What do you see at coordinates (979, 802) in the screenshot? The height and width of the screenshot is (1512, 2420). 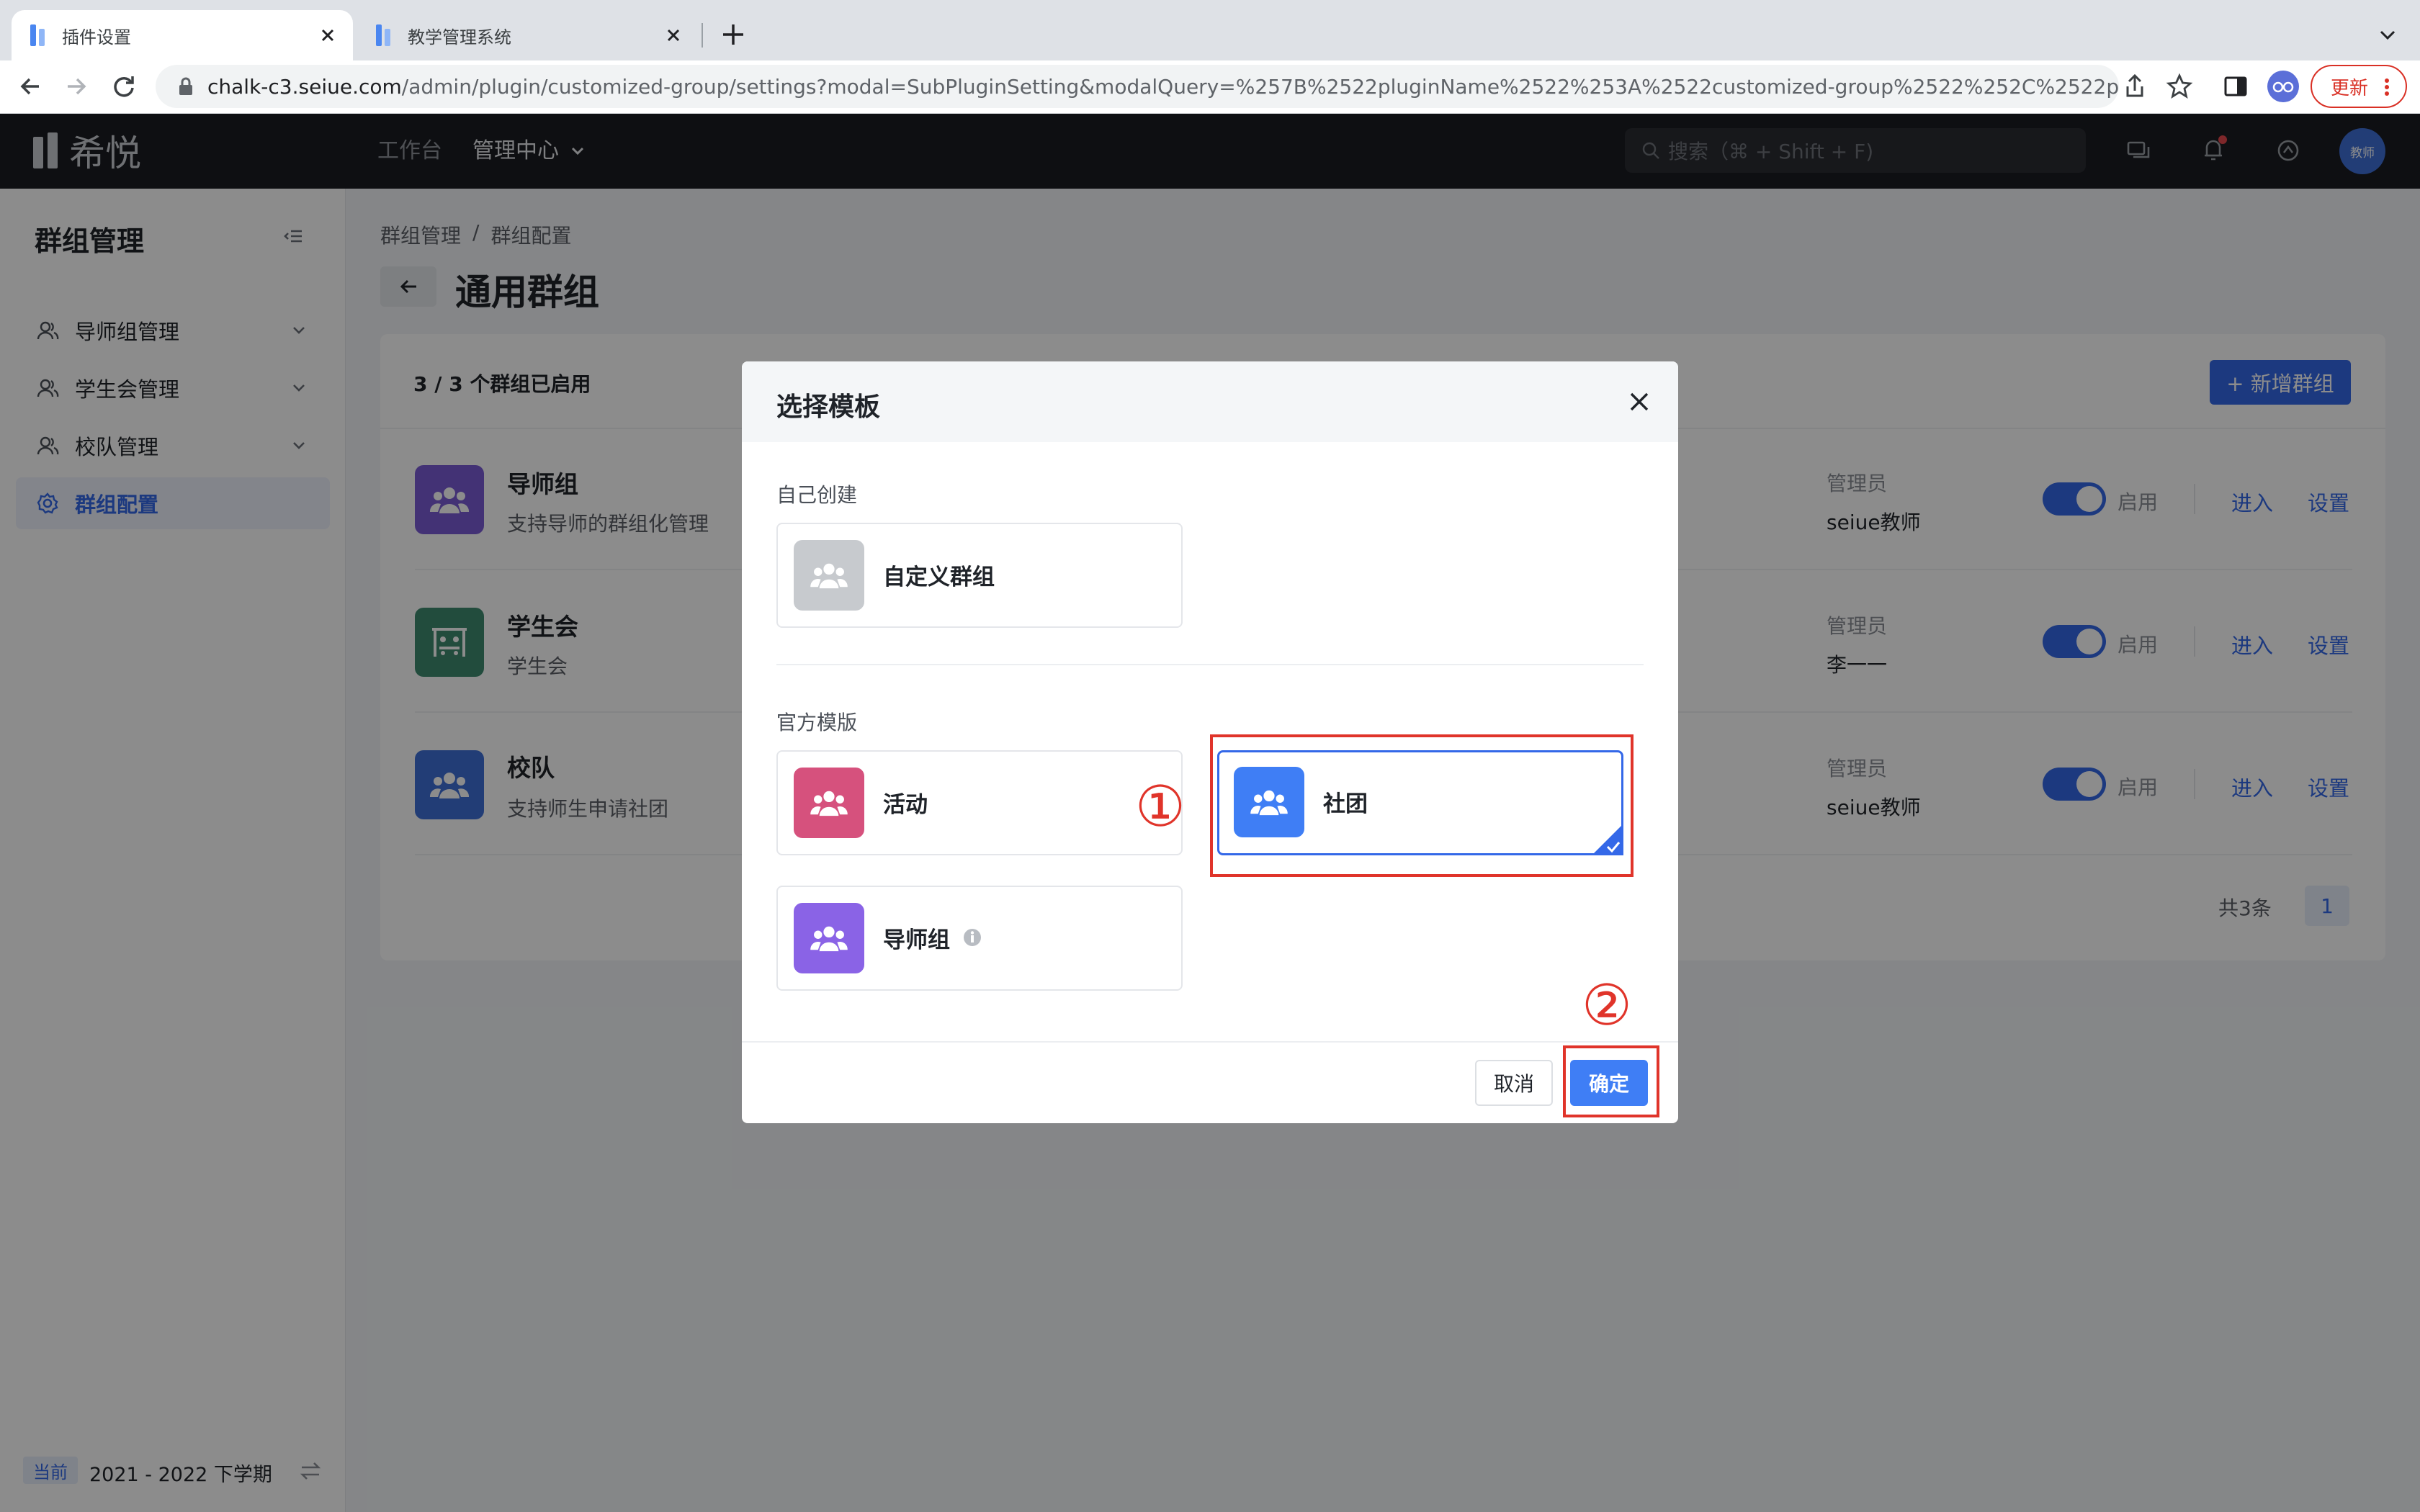 I see `template-card-activity: 活动` at bounding box center [979, 802].